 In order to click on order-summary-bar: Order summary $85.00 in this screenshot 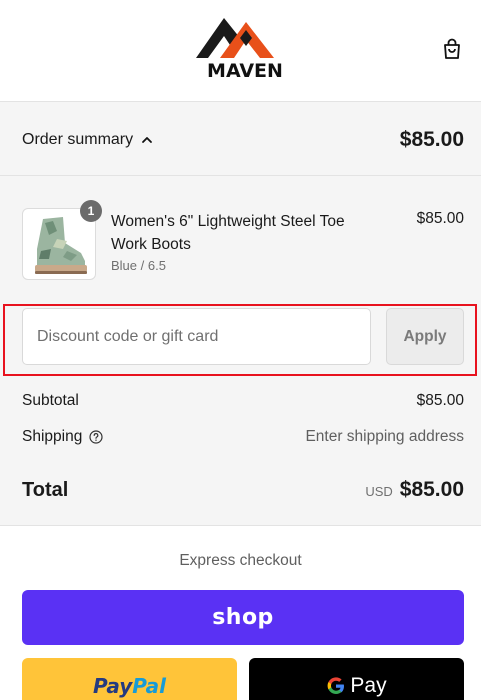, I will do `click(240, 139)`.